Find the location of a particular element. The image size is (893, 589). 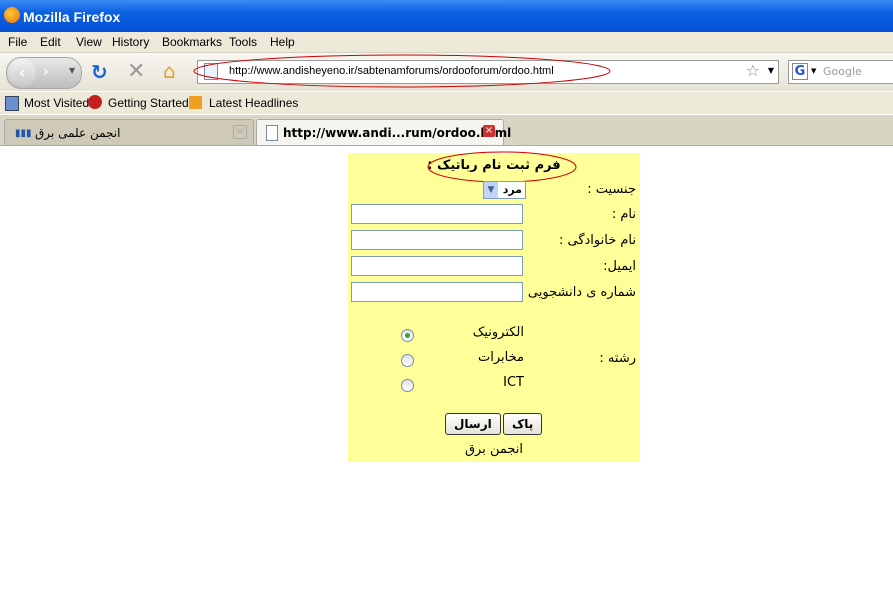

tab-forum: ▮▮▮ انجمن علمی برق × is located at coordinates (129, 132).